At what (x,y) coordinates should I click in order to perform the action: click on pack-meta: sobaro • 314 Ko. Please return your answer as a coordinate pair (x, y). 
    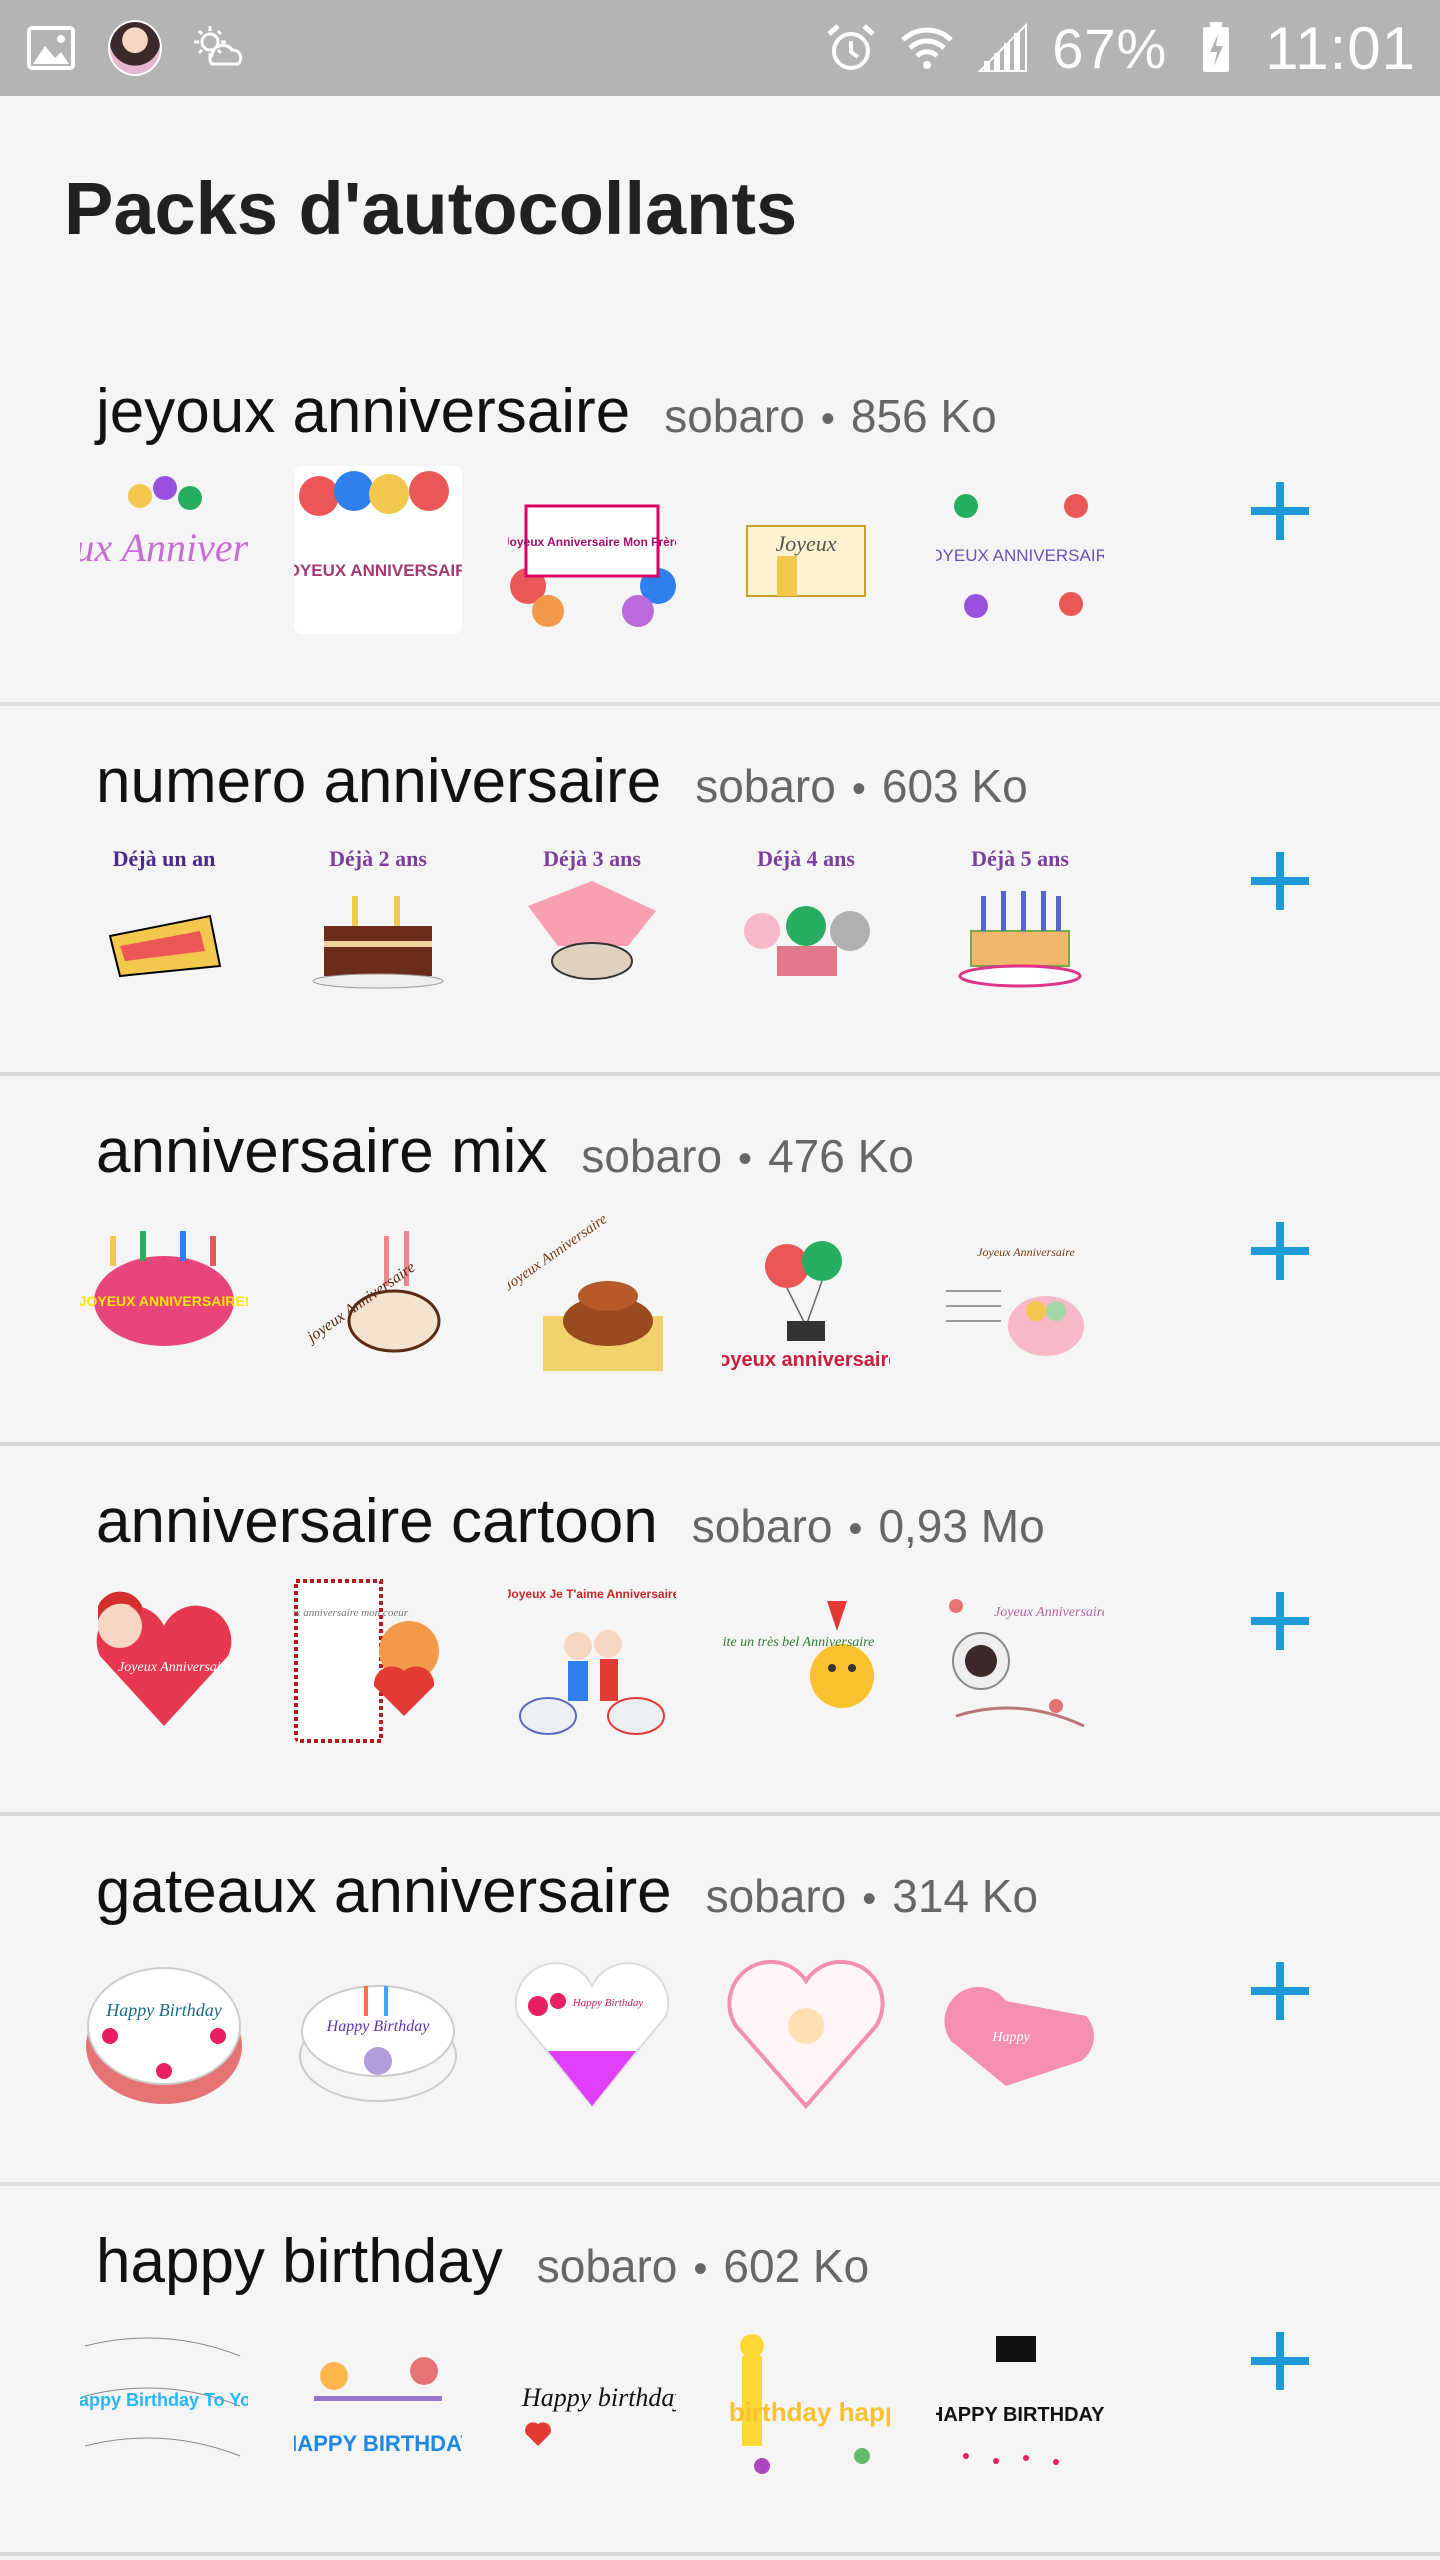
    Looking at the image, I should click on (872, 1896).